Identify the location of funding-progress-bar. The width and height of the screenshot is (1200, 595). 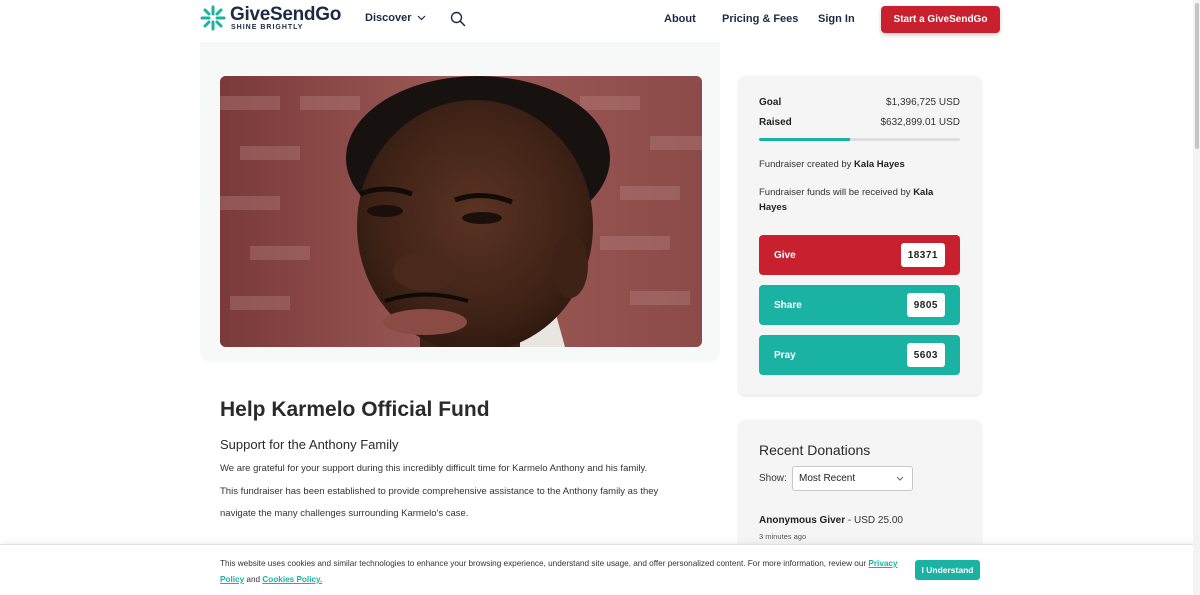
(859, 139).